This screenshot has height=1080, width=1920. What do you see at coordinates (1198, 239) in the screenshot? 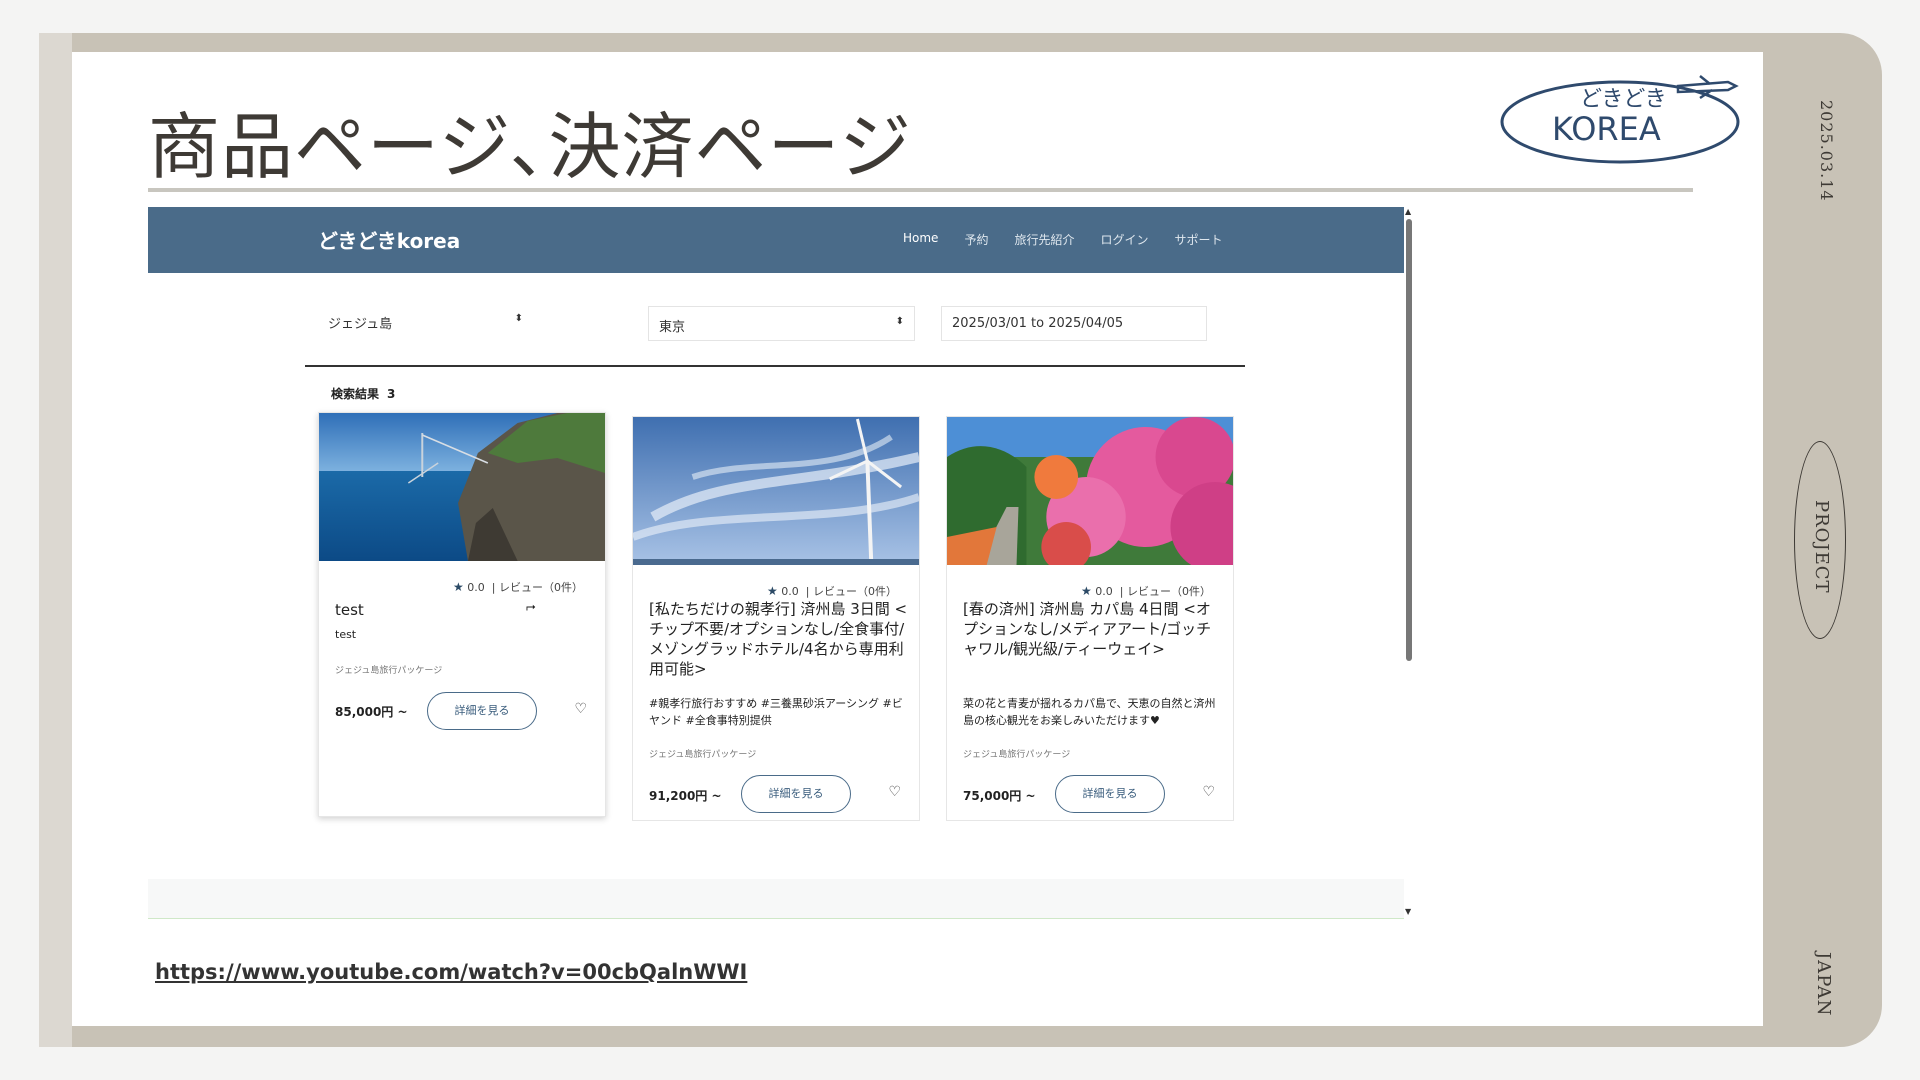
I see `nav-support: サポート` at bounding box center [1198, 239].